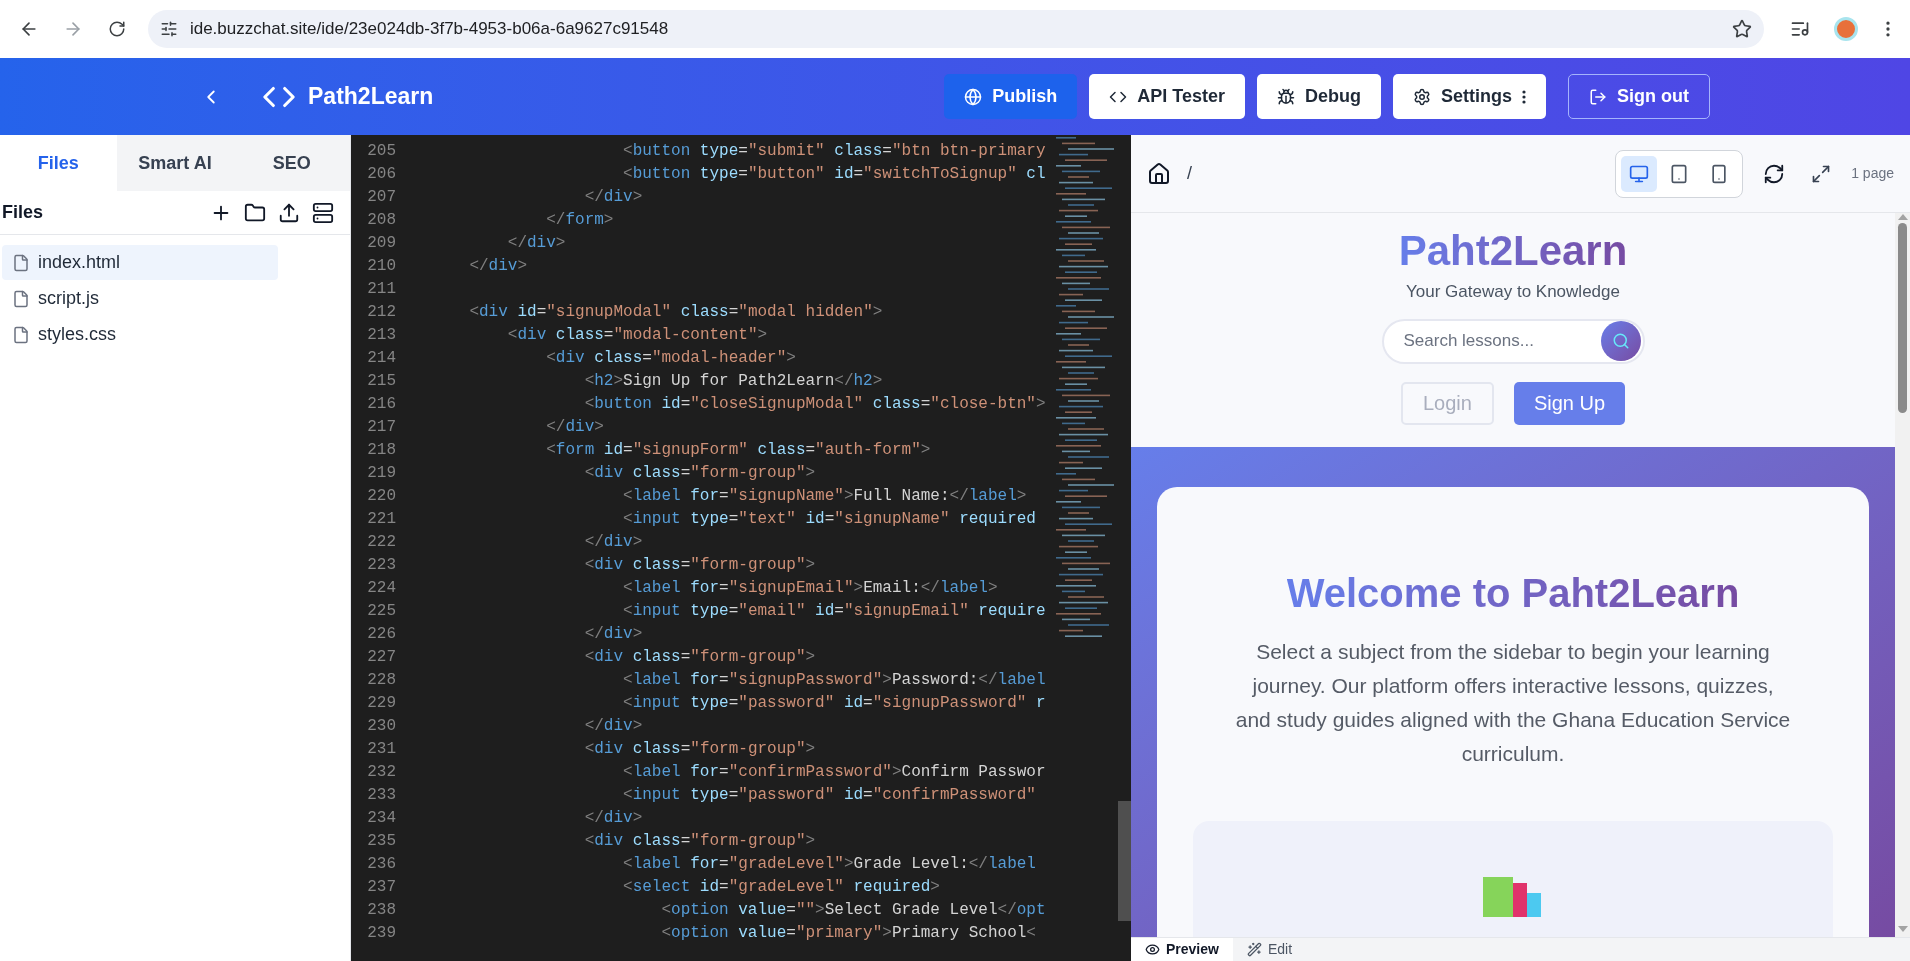 This screenshot has width=1910, height=961. What do you see at coordinates (1800, 29) in the screenshot?
I see `media-icon` at bounding box center [1800, 29].